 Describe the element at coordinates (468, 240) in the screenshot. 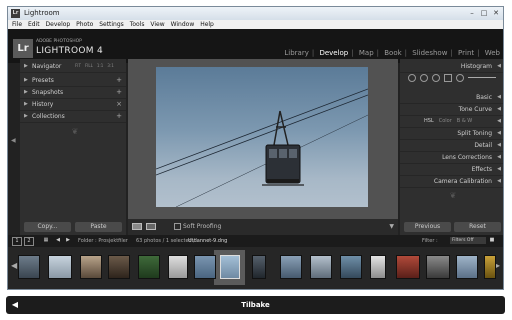

I see `filter-select: Filters Off` at that location.